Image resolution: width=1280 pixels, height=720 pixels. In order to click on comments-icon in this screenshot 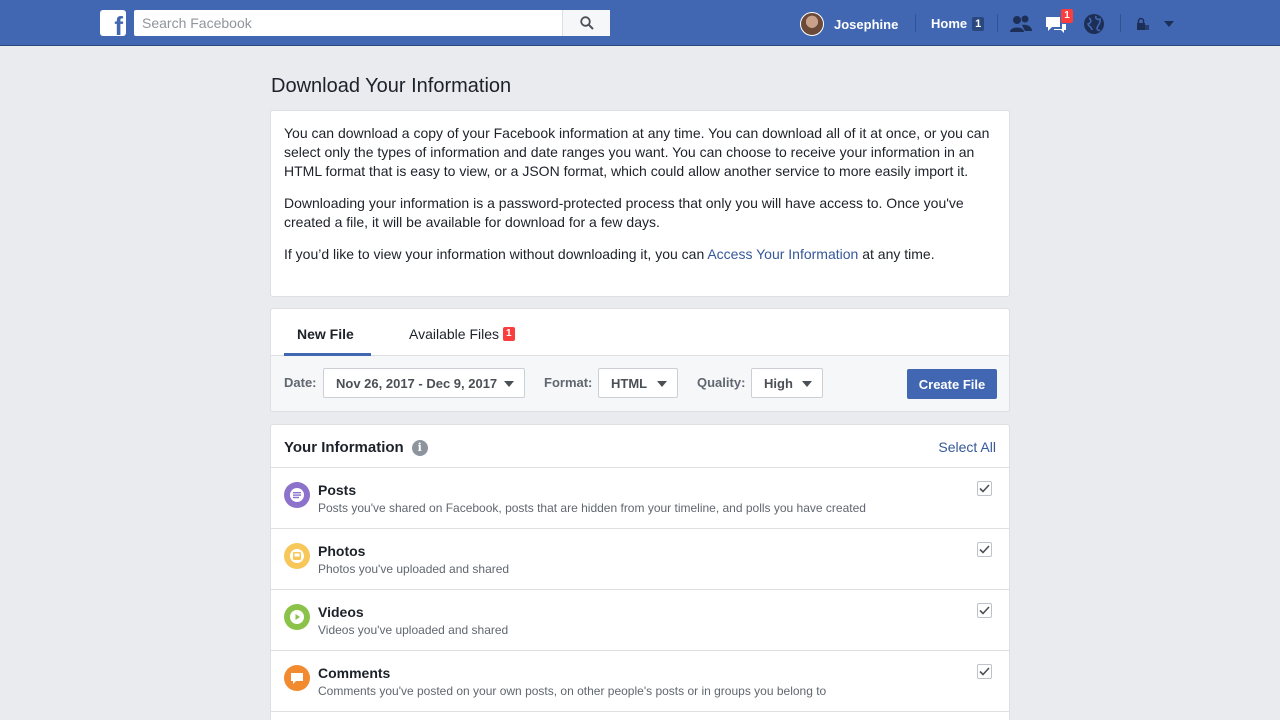, I will do `click(297, 678)`.